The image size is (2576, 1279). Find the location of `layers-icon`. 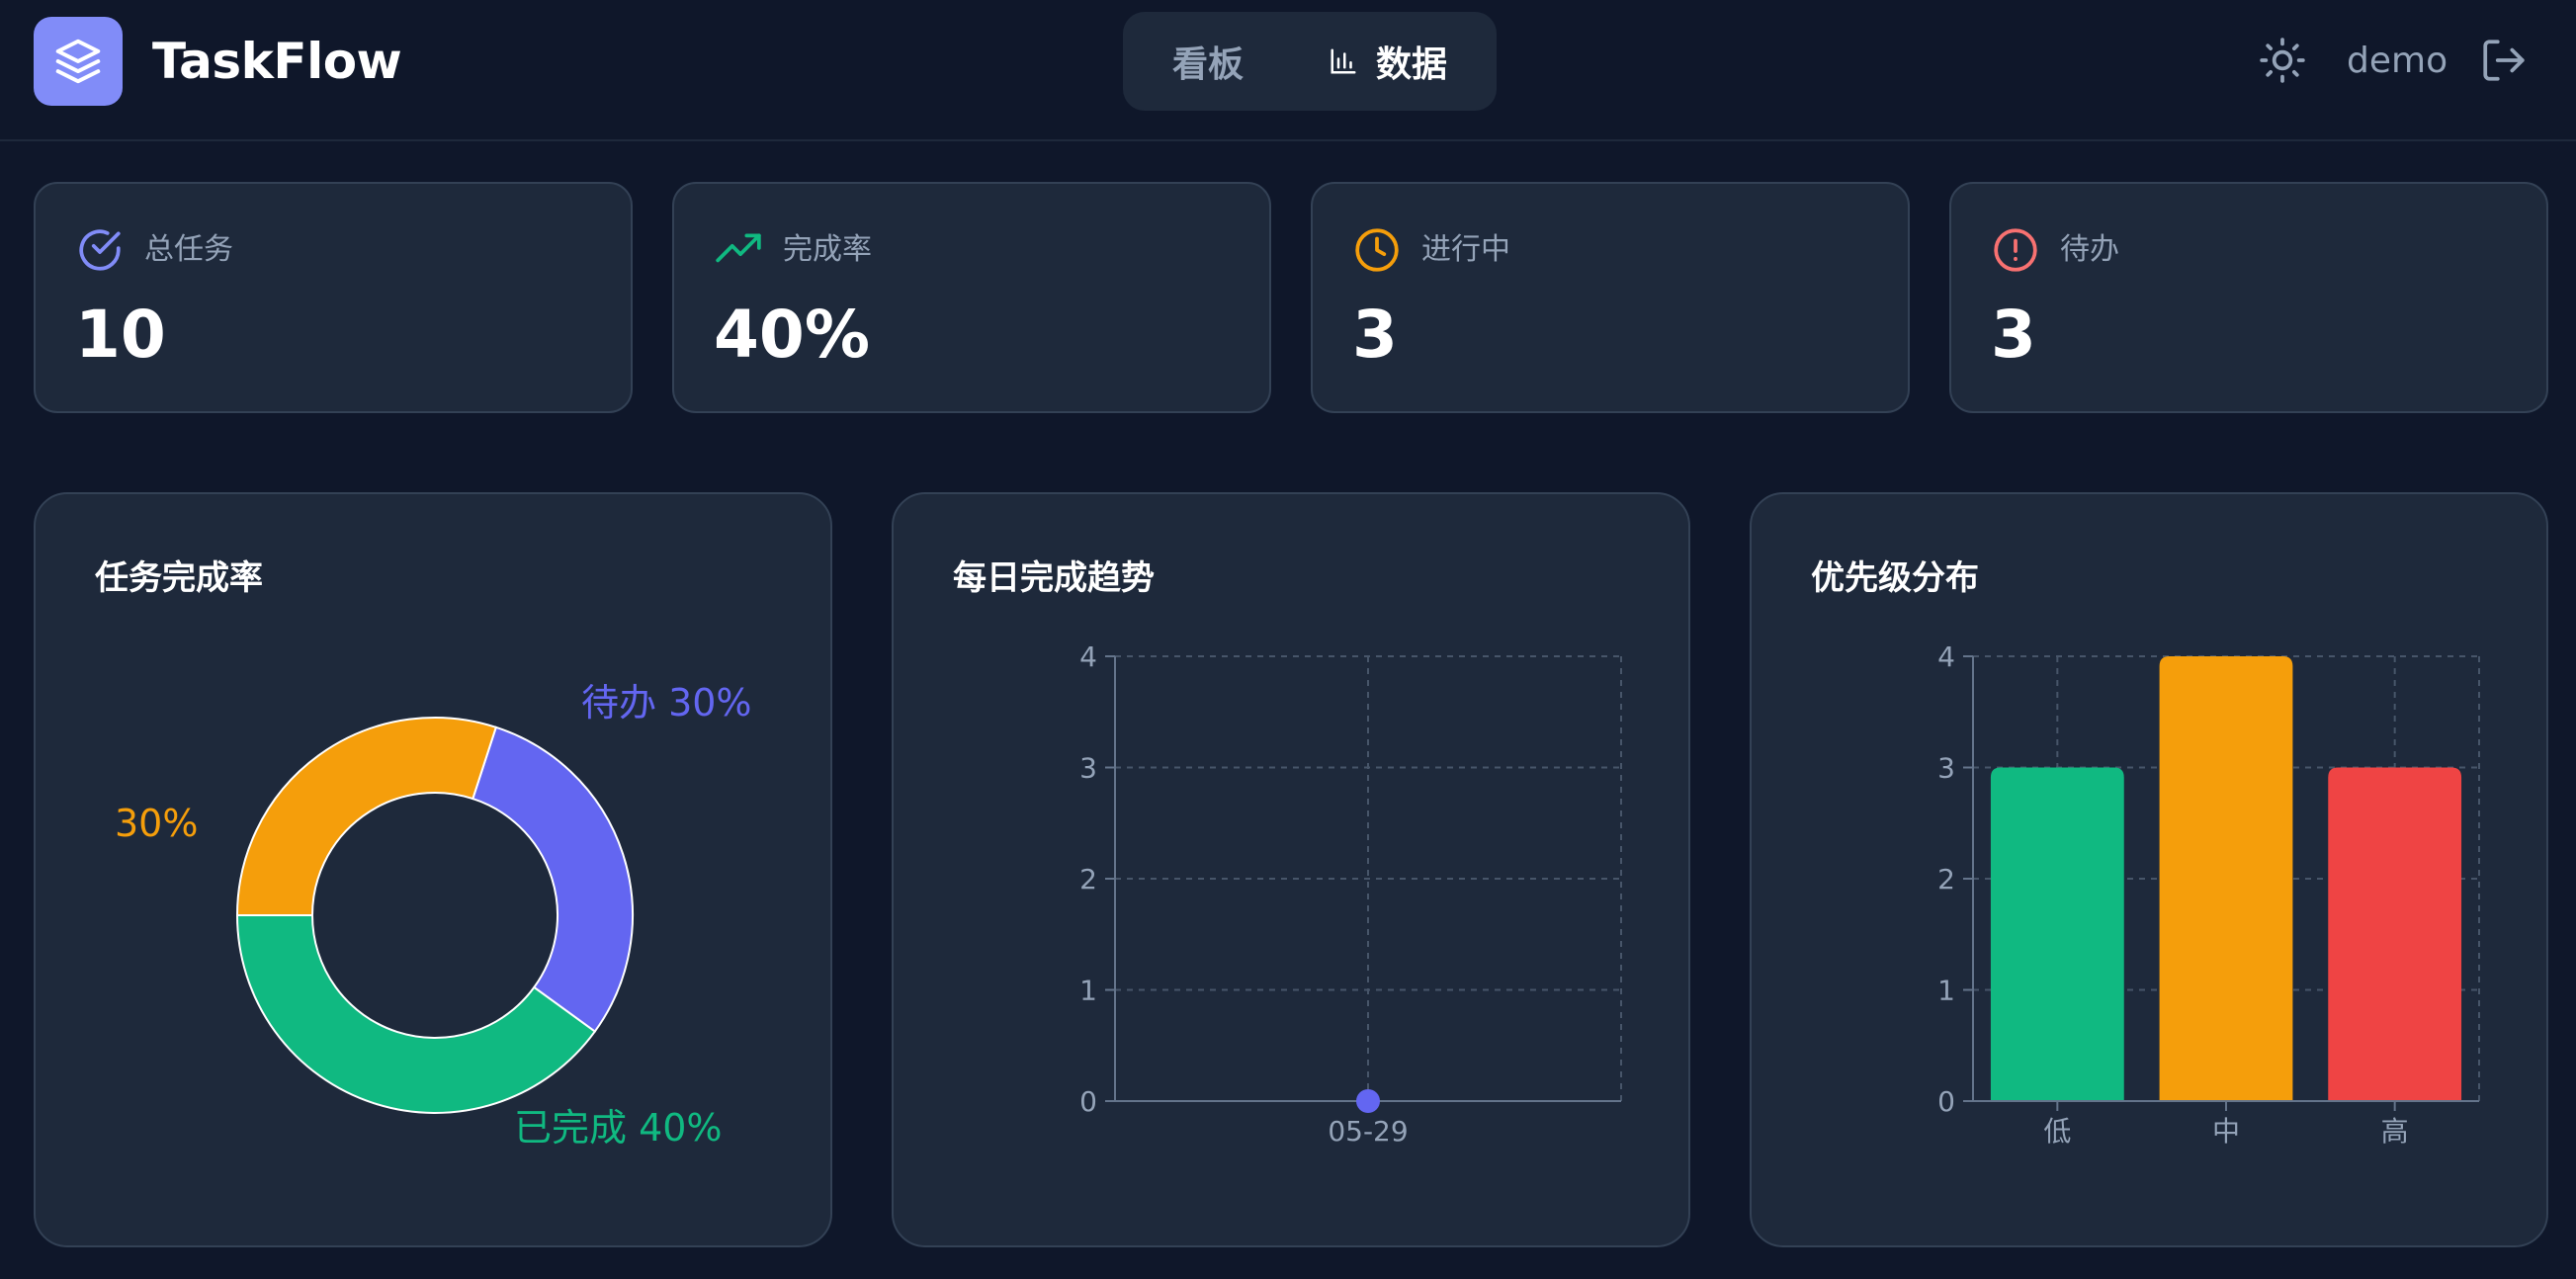

layers-icon is located at coordinates (78, 61).